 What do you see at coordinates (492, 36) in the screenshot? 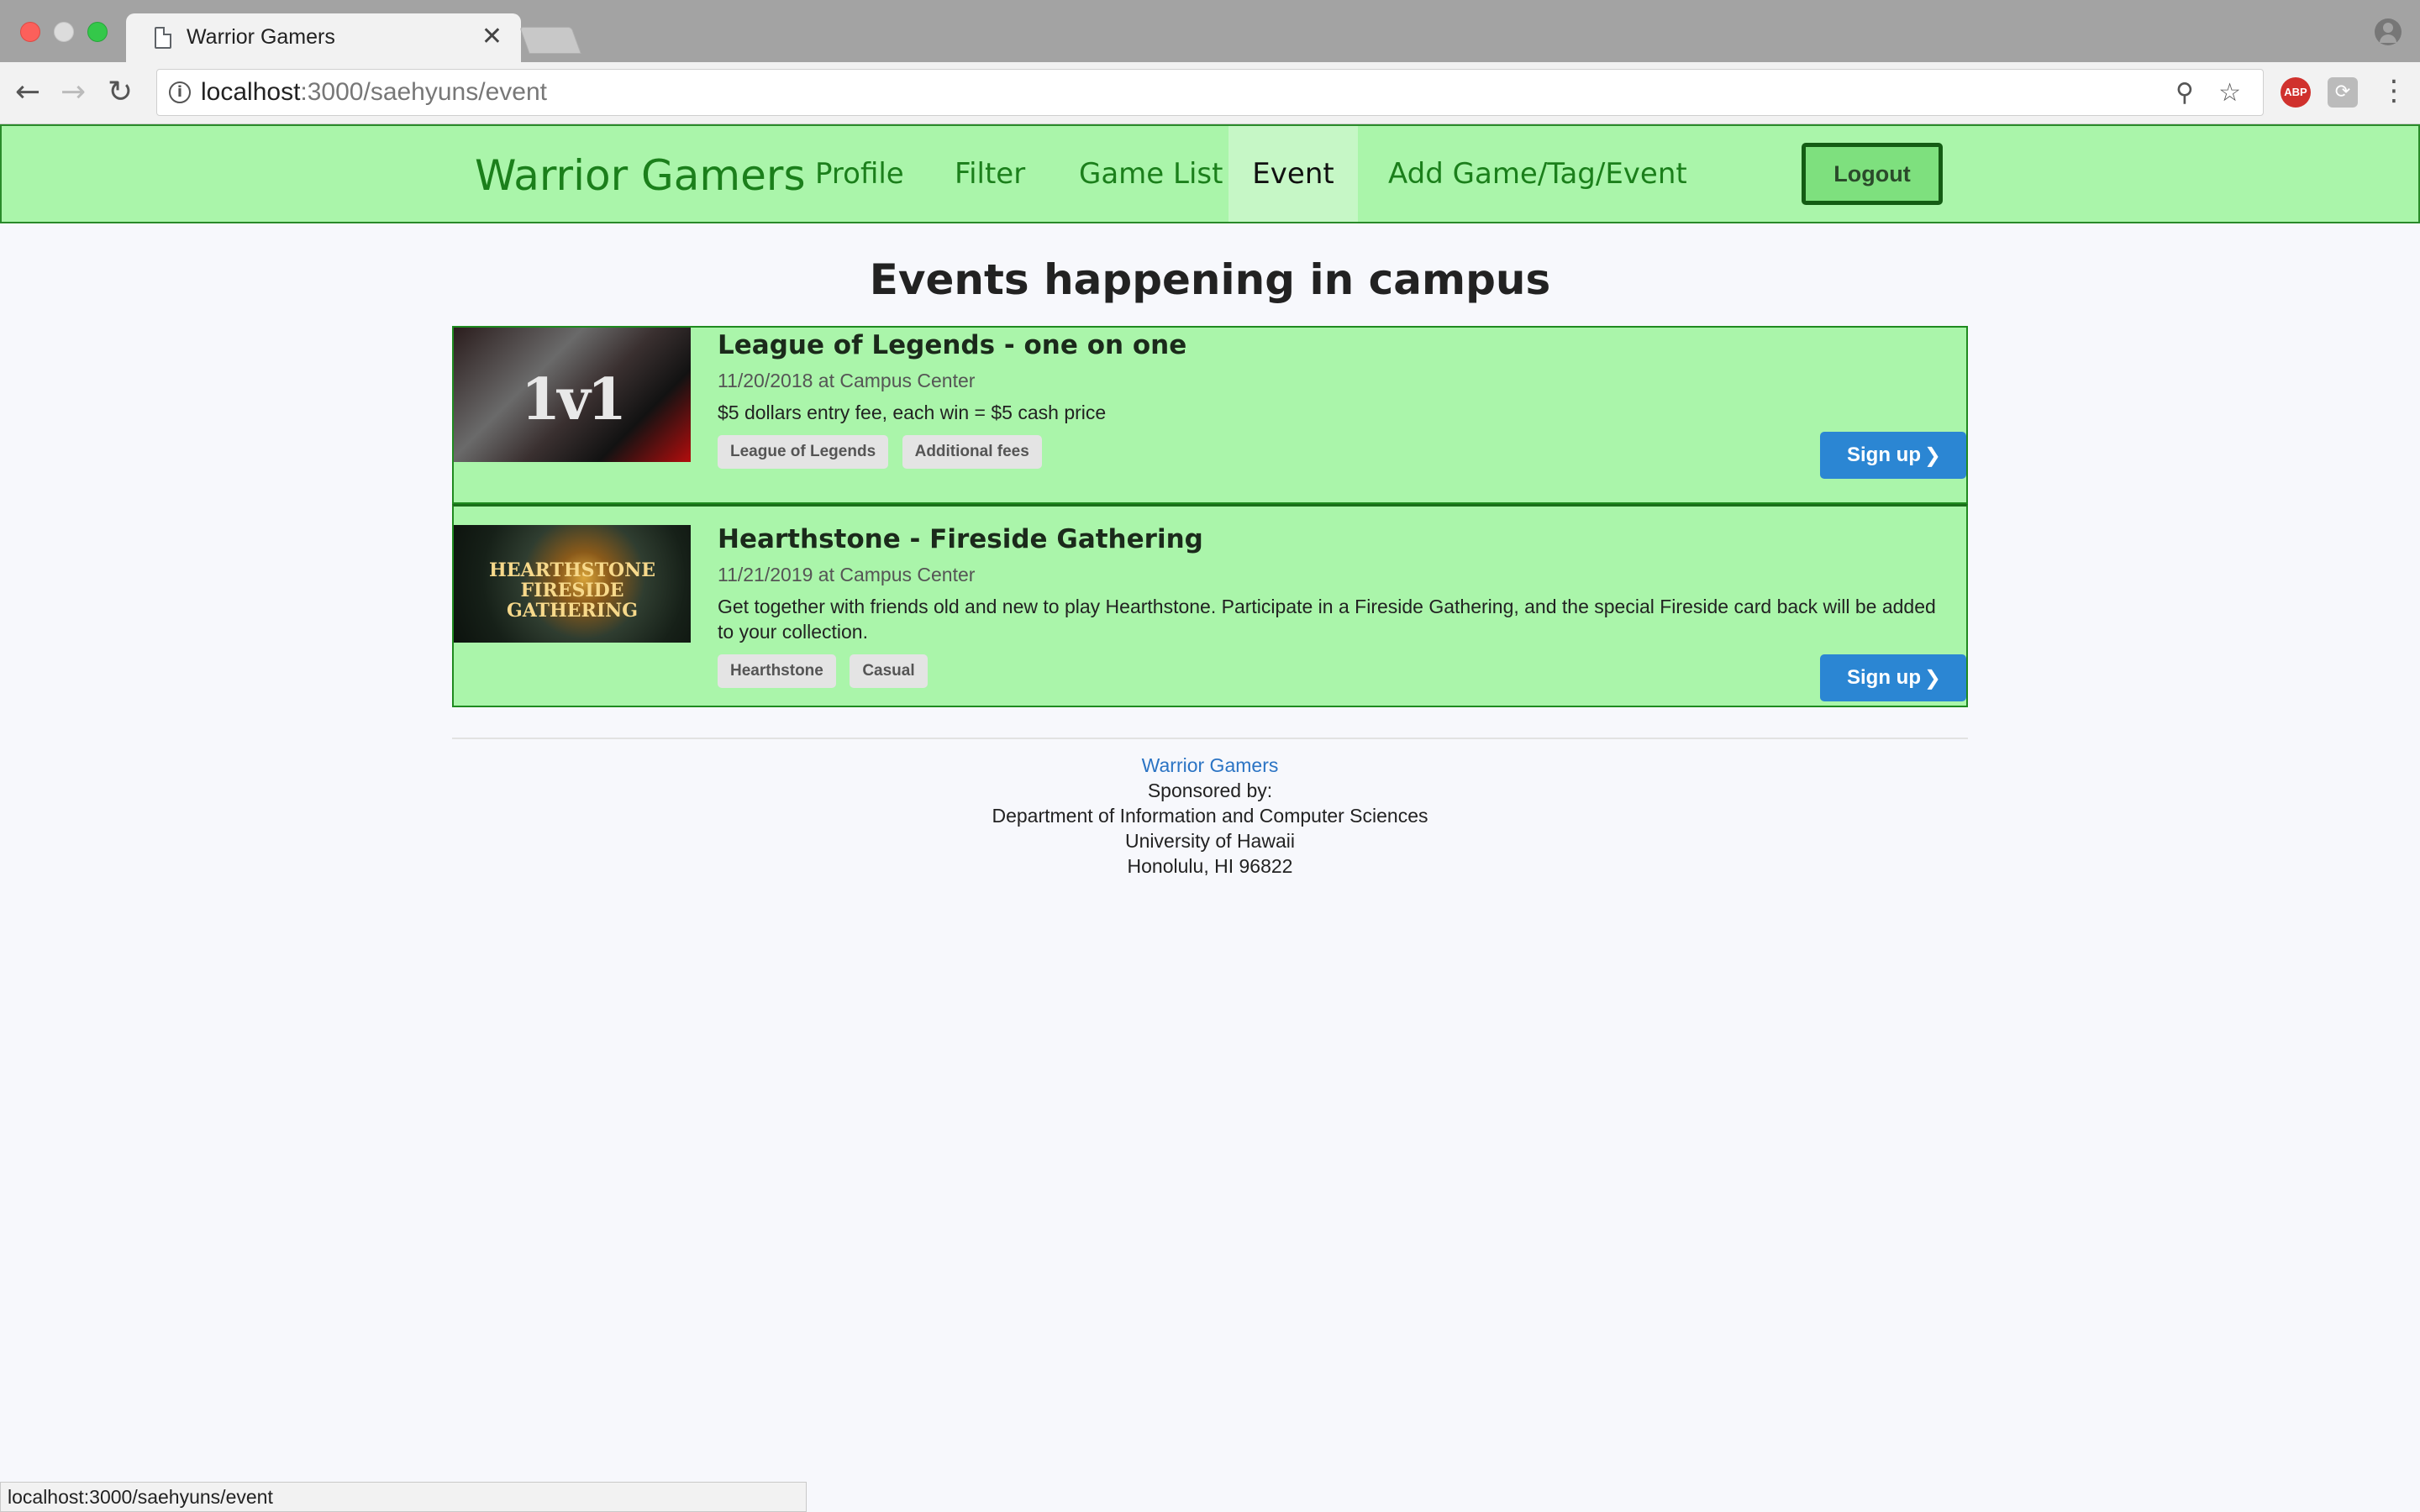
I see `tab-close-icon: ✕` at bounding box center [492, 36].